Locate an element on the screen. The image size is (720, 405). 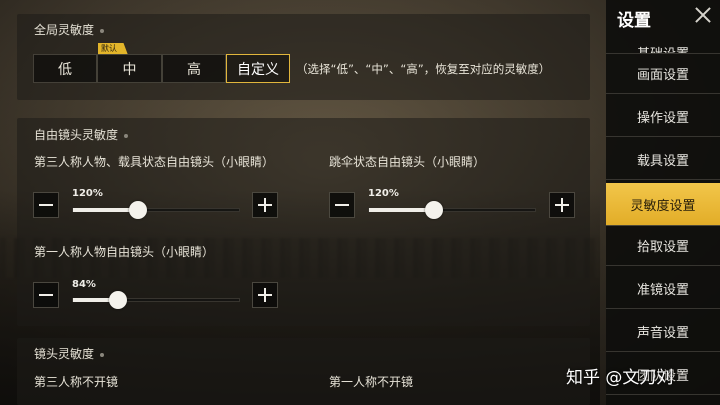
sidebar-item-controls: 操作设置 is located at coordinates (663, 117).